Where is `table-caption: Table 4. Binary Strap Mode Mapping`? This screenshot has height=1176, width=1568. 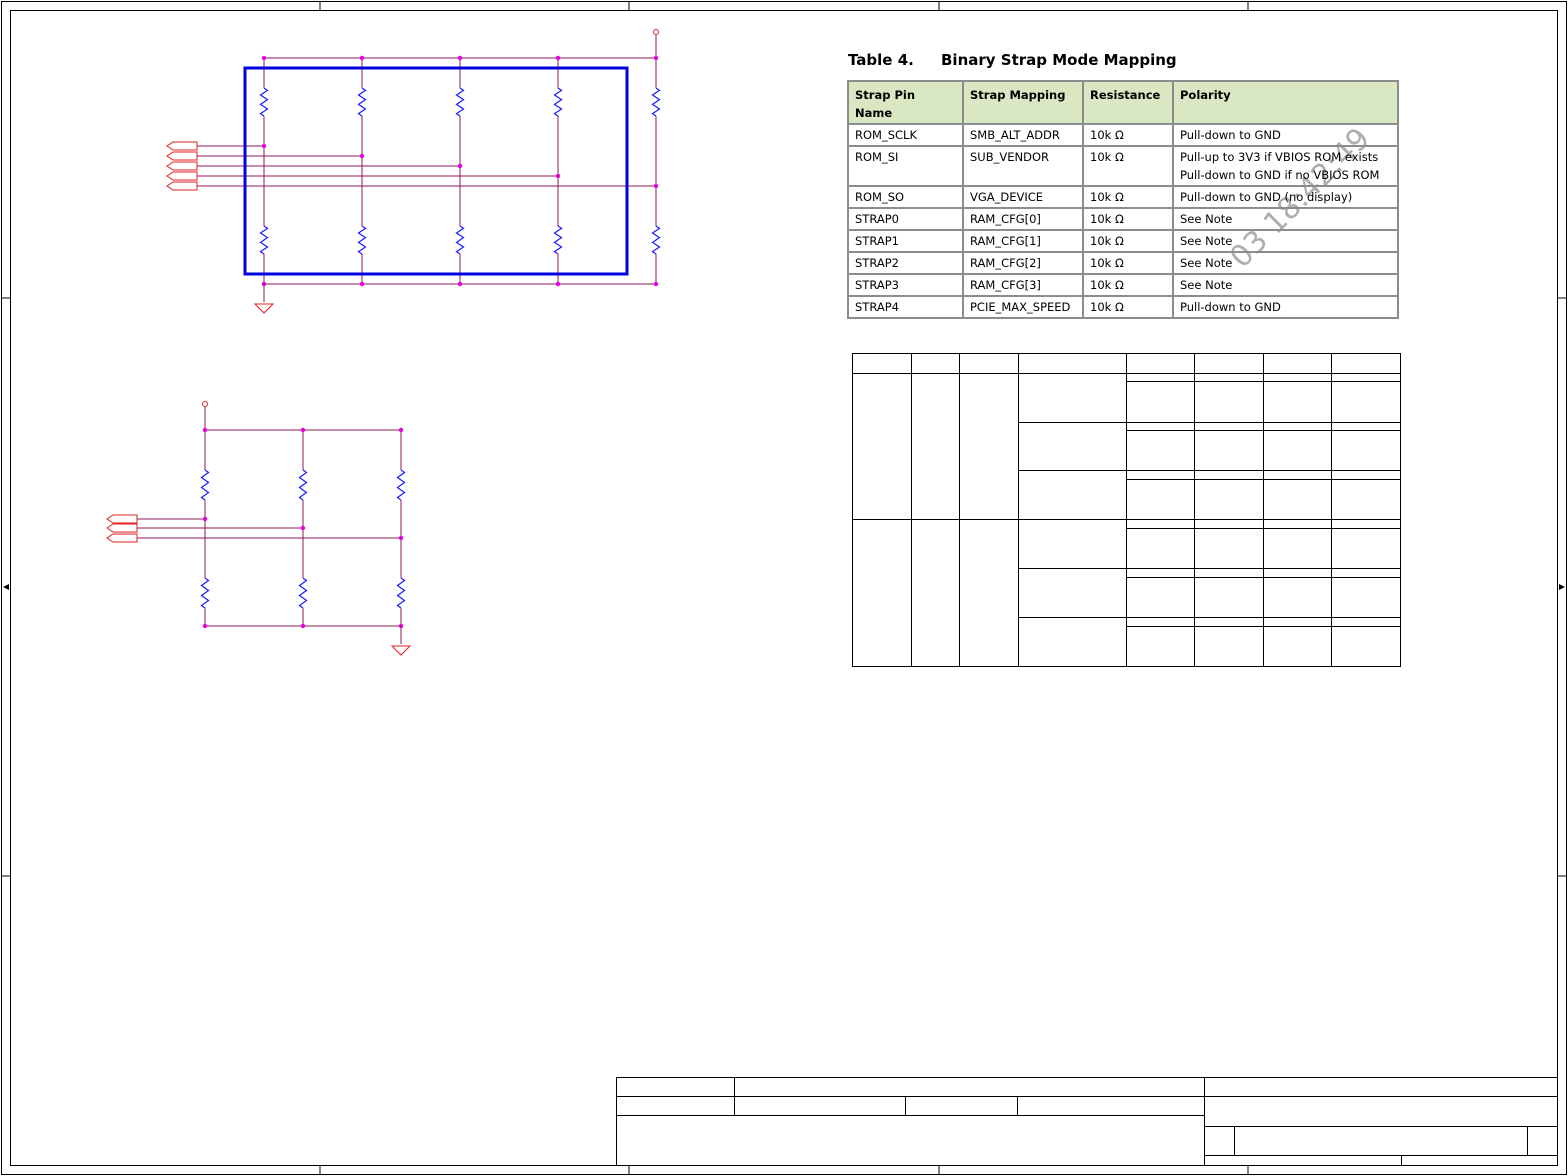
table-caption: Table 4. Binary Strap Mode Mapping is located at coordinates (1012, 60).